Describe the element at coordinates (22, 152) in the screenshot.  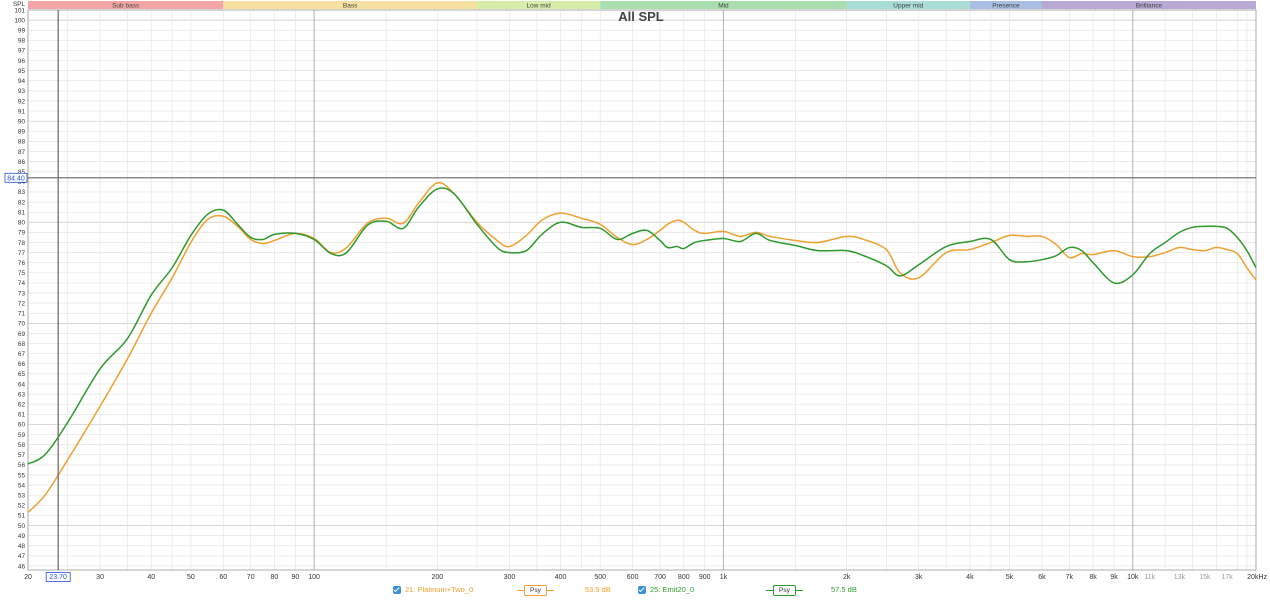
I see `y-tick-label: 87` at that location.